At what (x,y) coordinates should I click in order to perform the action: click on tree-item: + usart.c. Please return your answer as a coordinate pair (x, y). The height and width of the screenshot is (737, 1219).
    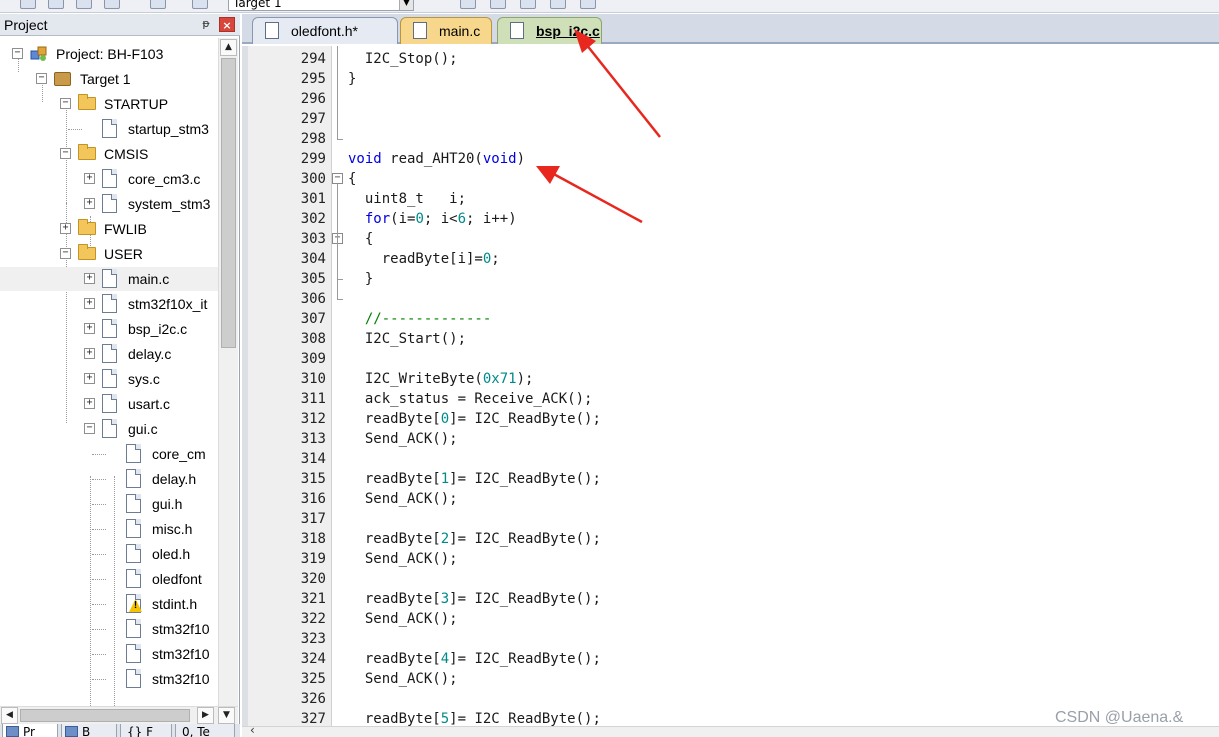
    Looking at the image, I should click on (109, 404).